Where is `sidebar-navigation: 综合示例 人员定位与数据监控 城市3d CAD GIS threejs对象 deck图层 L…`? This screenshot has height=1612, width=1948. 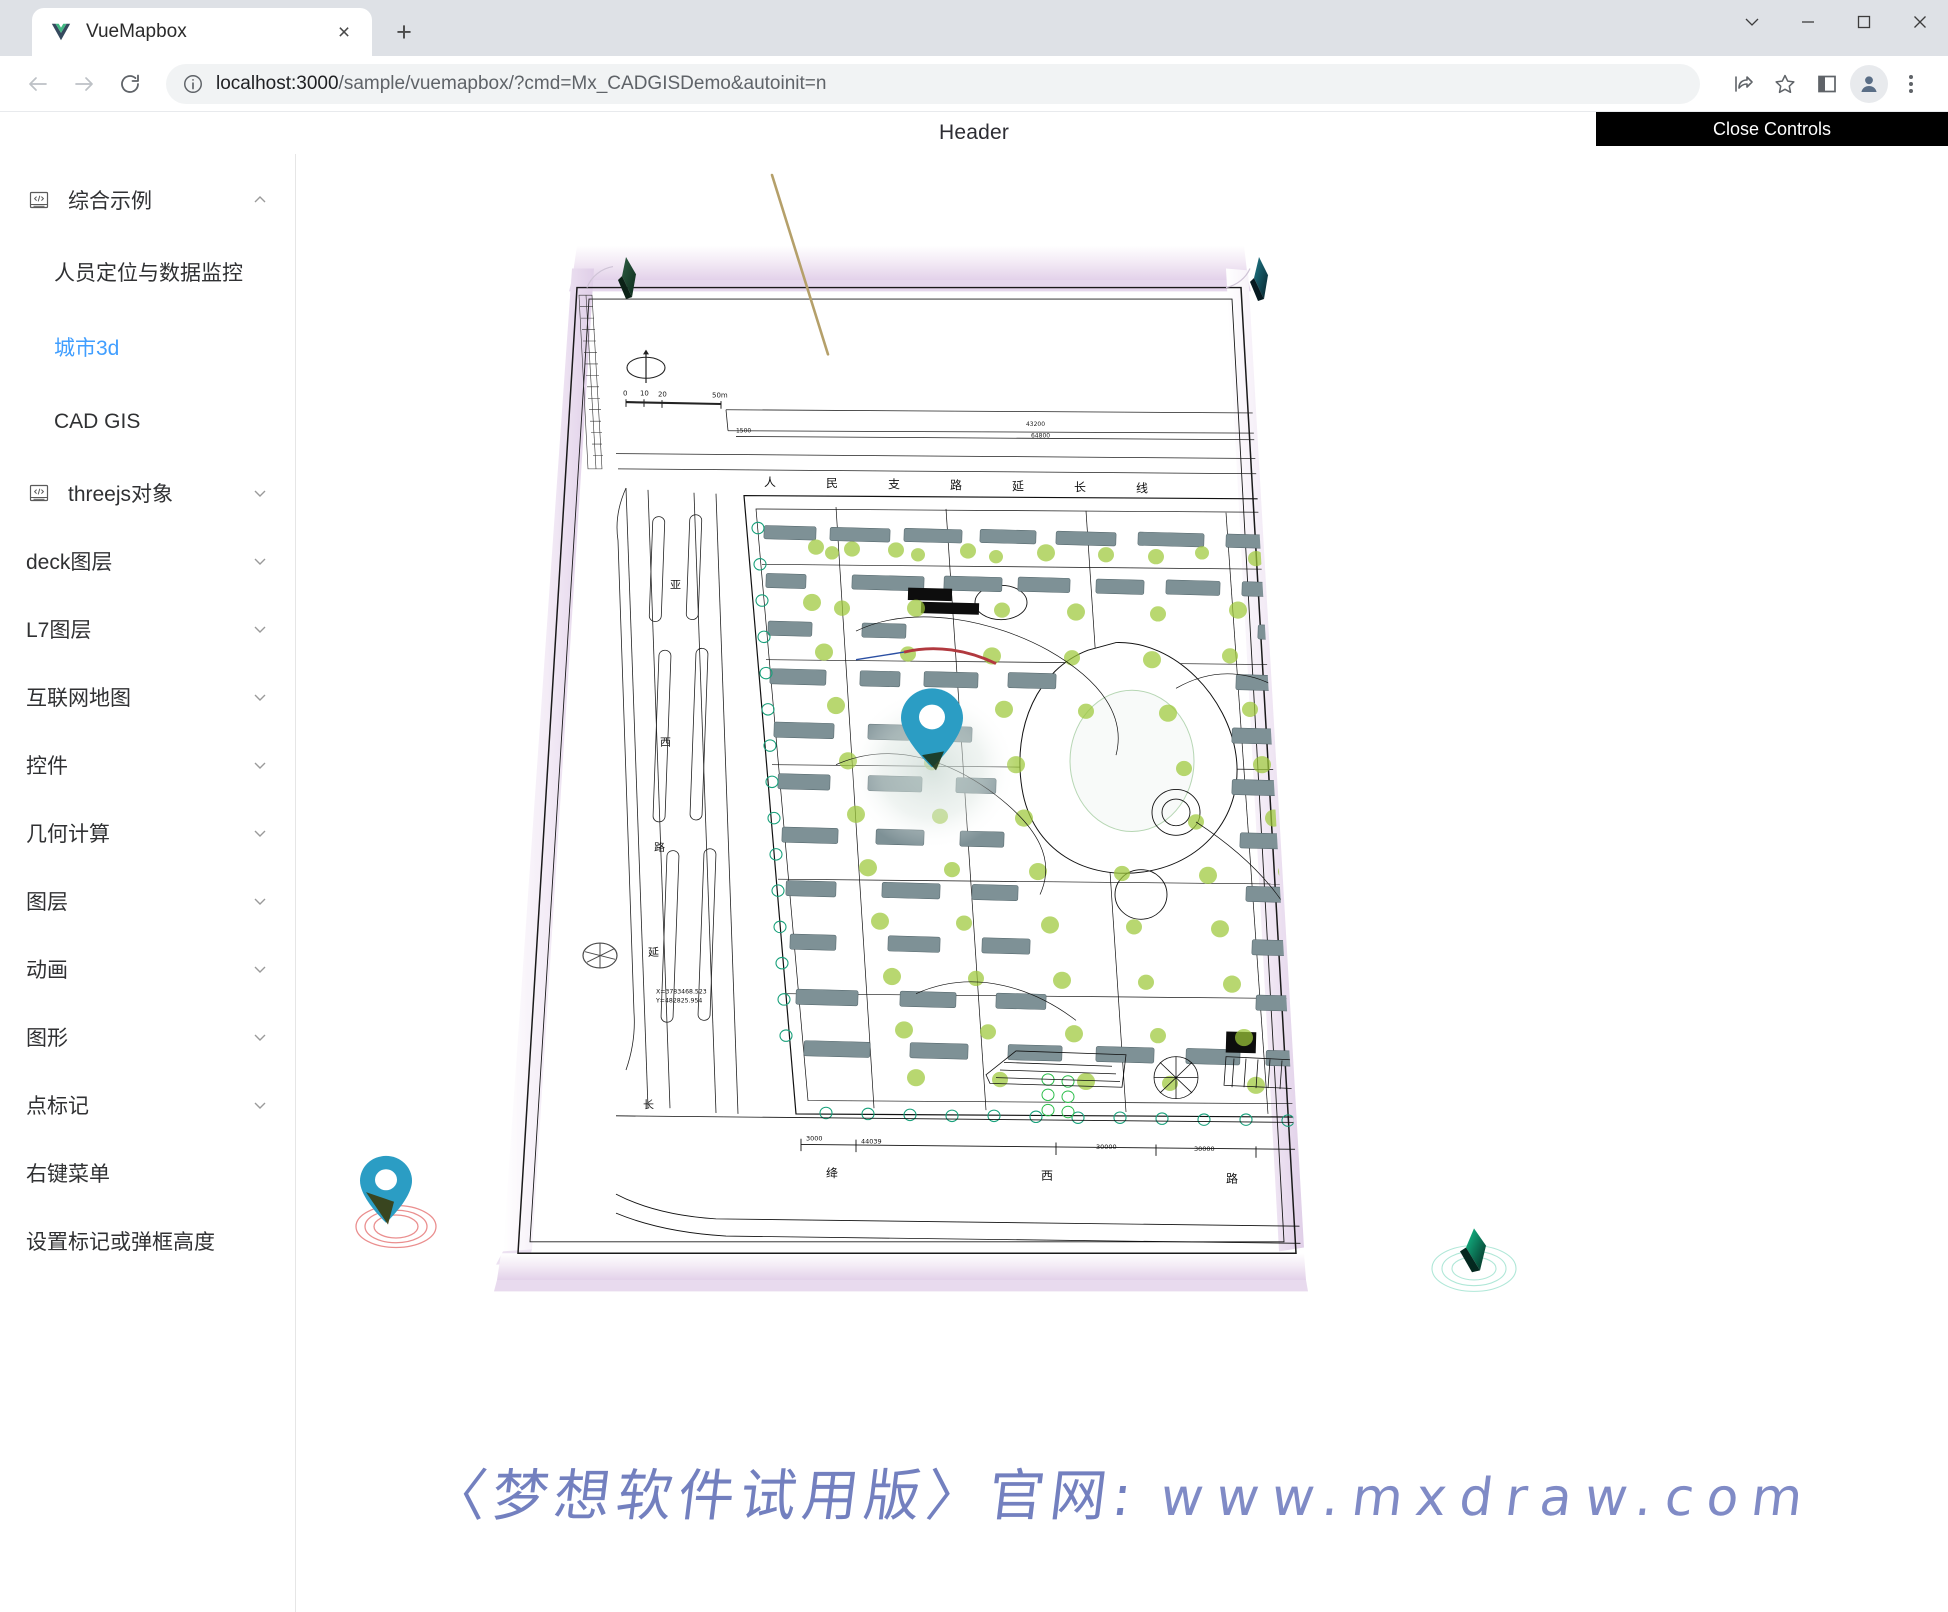
sidebar-navigation: 综合示例 人员定位与数据监控 城市3d CAD GIS threejs对象 deck图层 L… is located at coordinates (148, 883).